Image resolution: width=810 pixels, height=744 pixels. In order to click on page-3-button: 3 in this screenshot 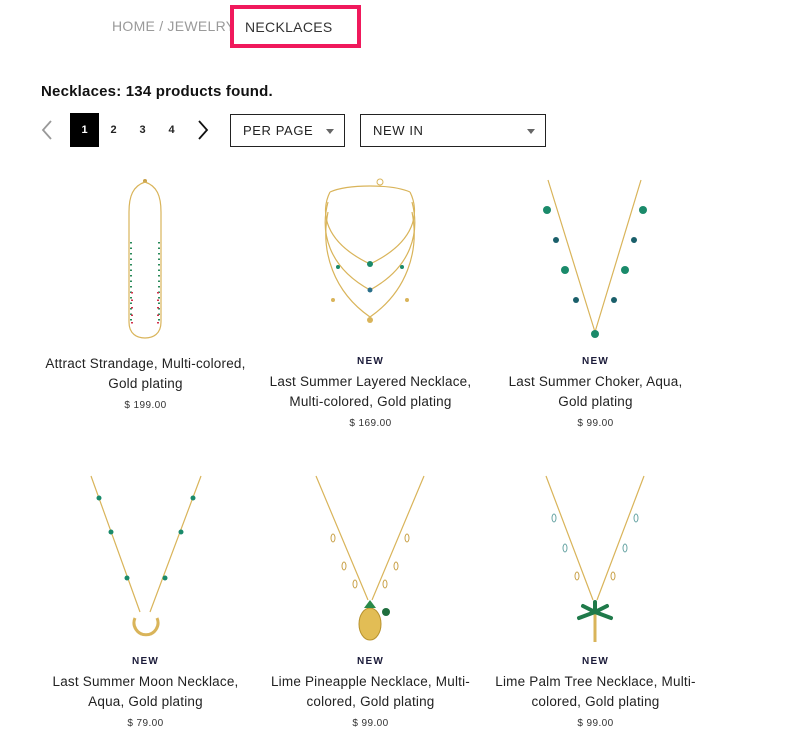, I will do `click(142, 130)`.